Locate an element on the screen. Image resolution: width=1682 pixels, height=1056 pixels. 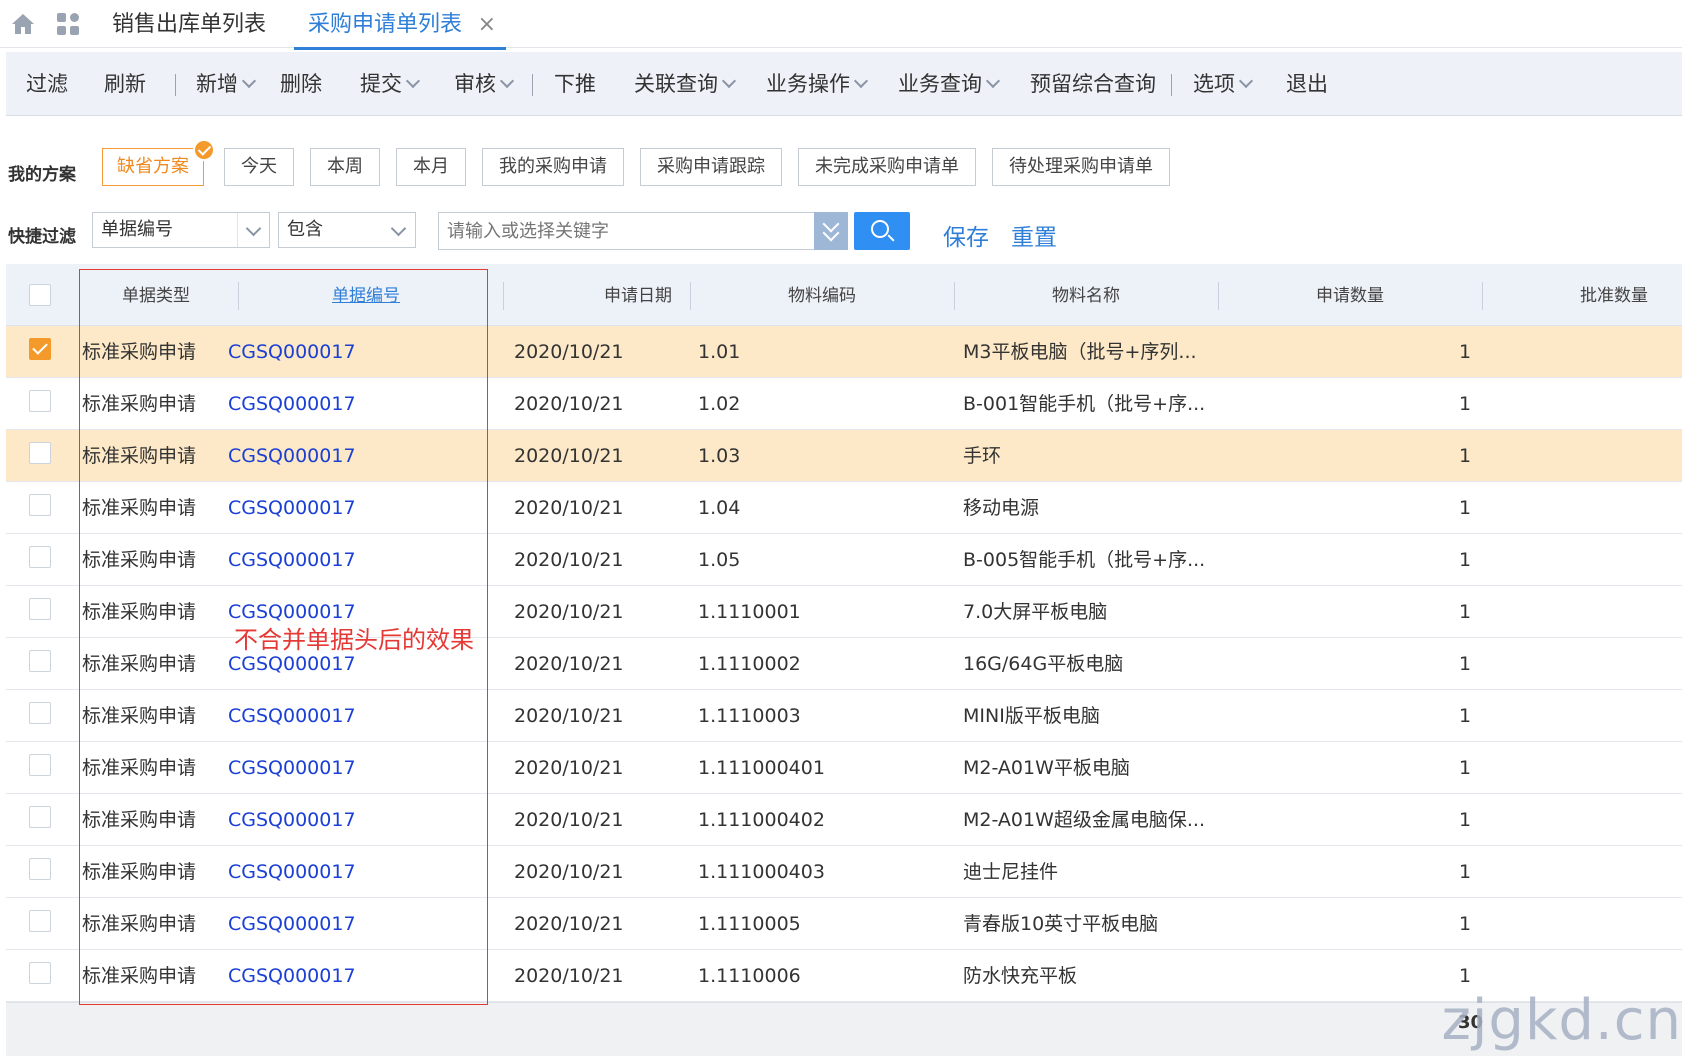
business-ops-button-label: 业务操作 is located at coordinates (808, 84).